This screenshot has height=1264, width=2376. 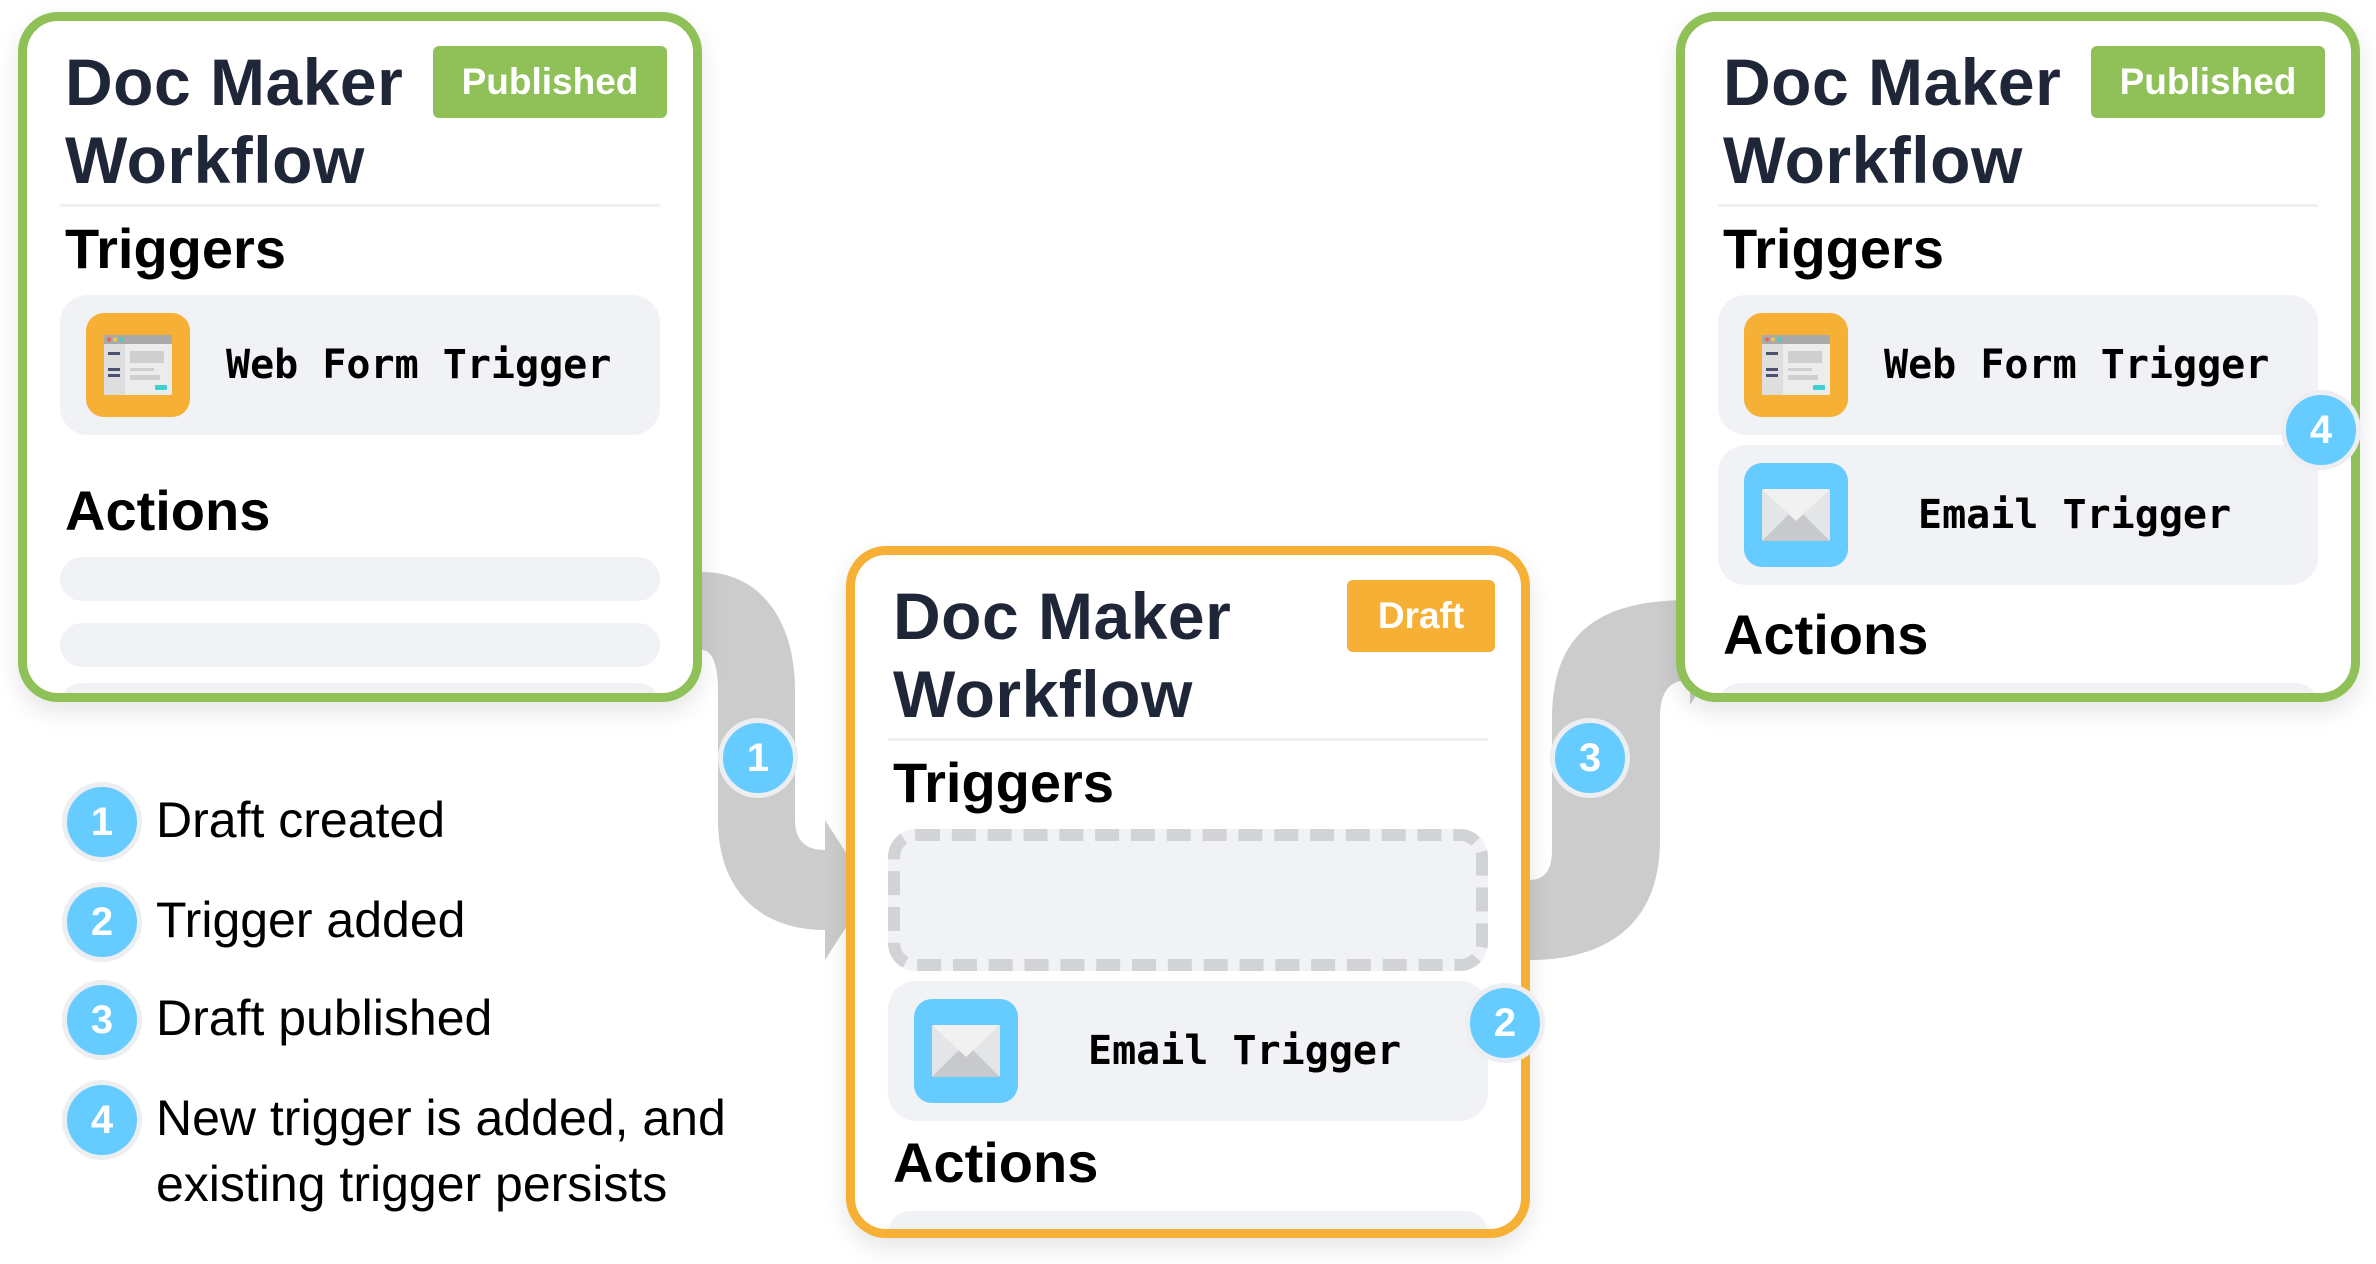 I want to click on legend-step-badge: 1, so click(x=102, y=822).